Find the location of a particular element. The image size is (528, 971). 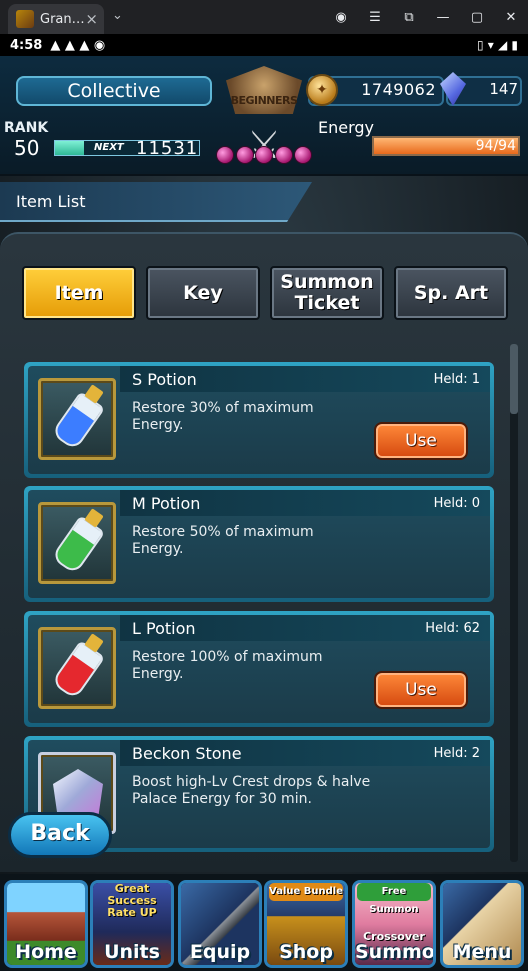

gold-value: 1749062 is located at coordinates (398, 89).